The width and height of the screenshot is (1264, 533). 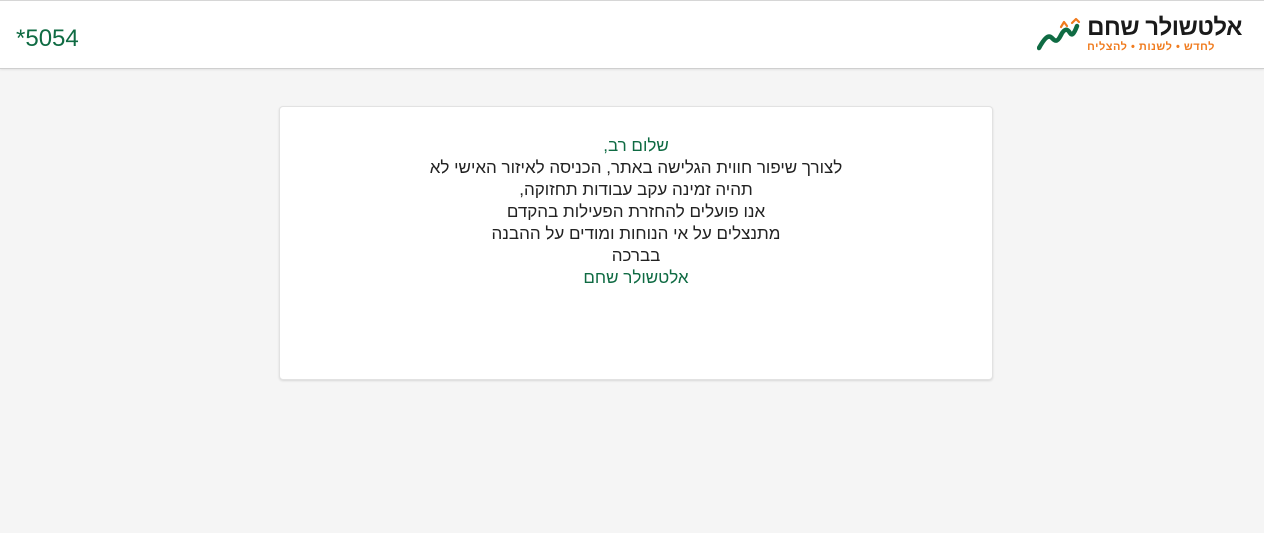 What do you see at coordinates (1164, 27) in the screenshot?
I see `logo-name: אלטשולר שחם` at bounding box center [1164, 27].